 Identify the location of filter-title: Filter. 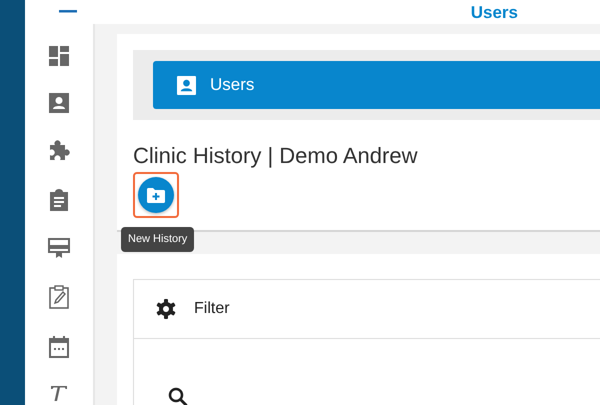
(212, 309).